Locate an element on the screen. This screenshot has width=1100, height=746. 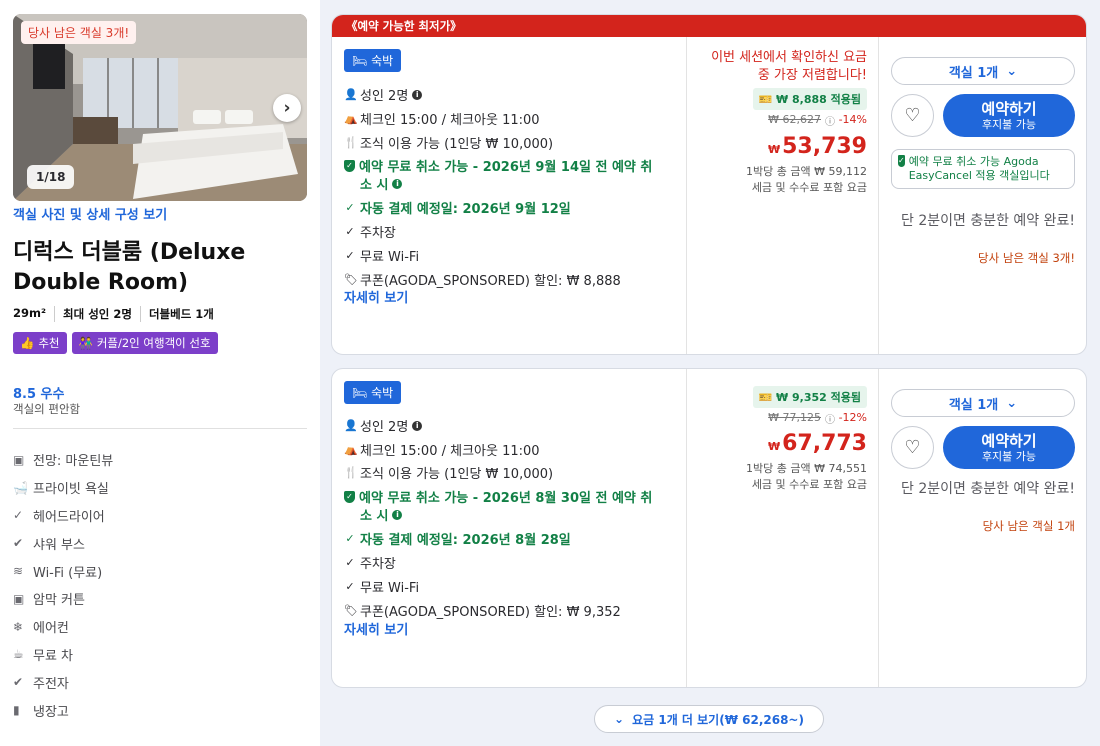
amenity-item: ≋ Wi-Fi (무료) is located at coordinates (63, 571).